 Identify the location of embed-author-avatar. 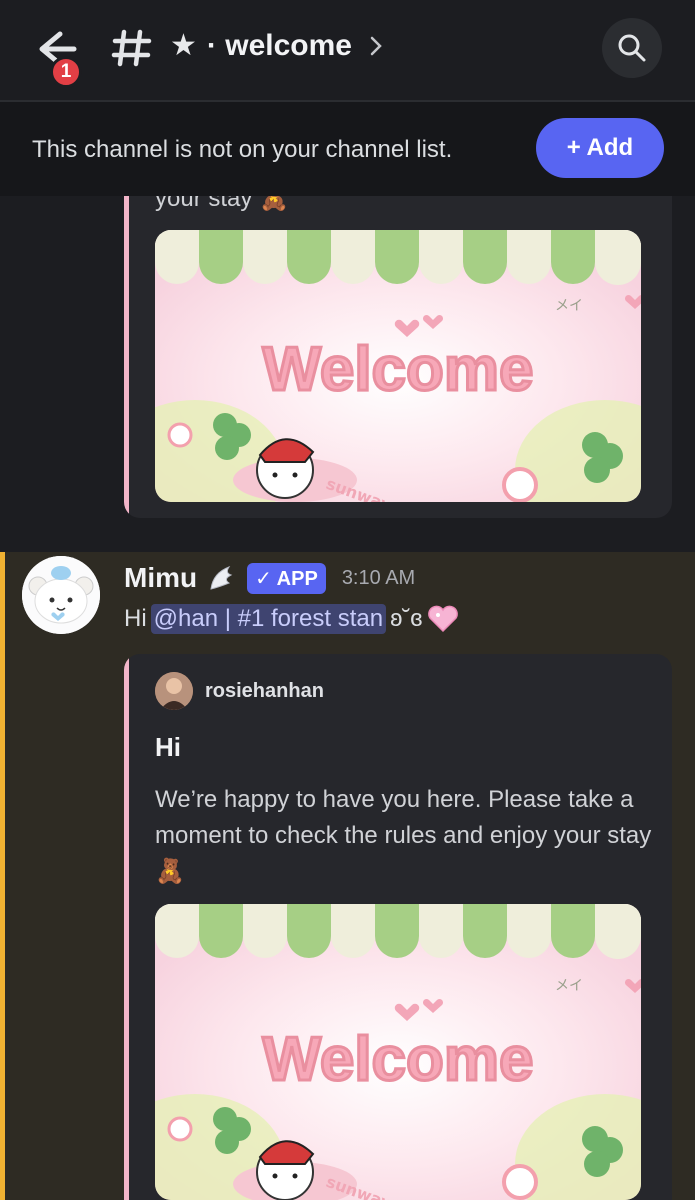
(174, 691).